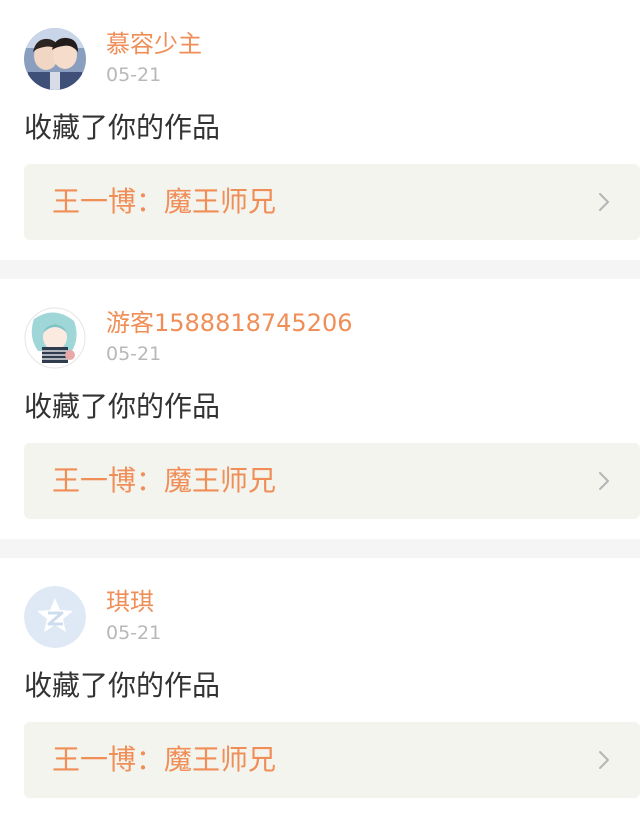 This screenshot has height=816, width=640. I want to click on photo-avatar-icon, so click(55, 59).